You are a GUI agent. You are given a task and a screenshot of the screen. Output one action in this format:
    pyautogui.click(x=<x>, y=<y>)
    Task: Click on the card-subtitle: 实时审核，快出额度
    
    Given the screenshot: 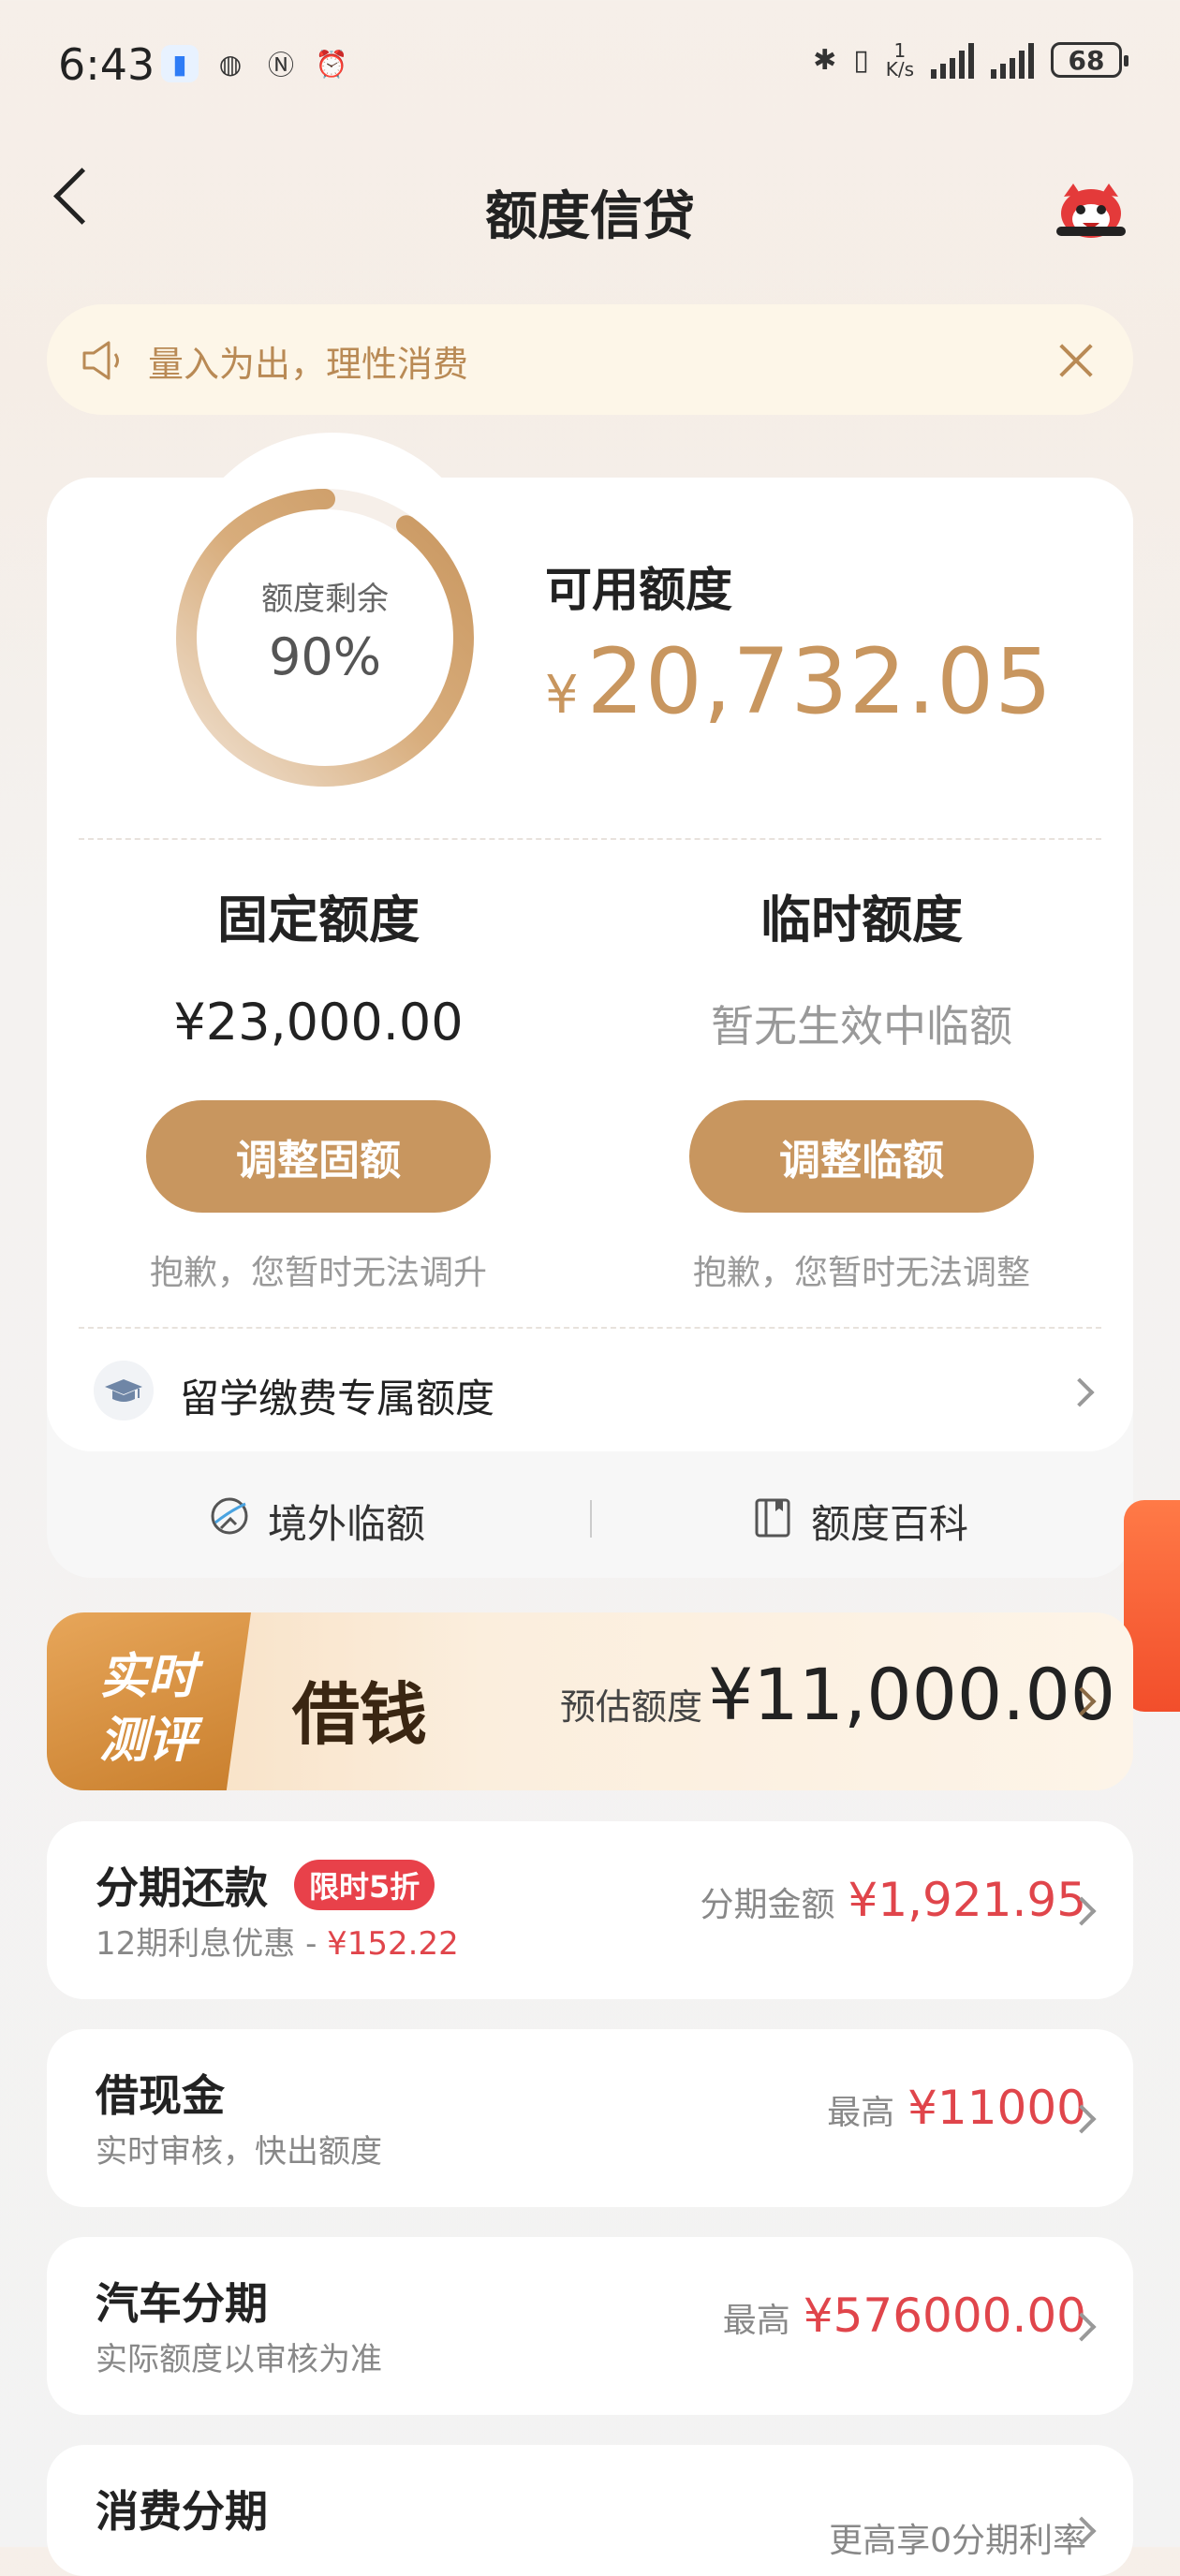 What is the action you would take?
    pyautogui.click(x=239, y=2152)
    